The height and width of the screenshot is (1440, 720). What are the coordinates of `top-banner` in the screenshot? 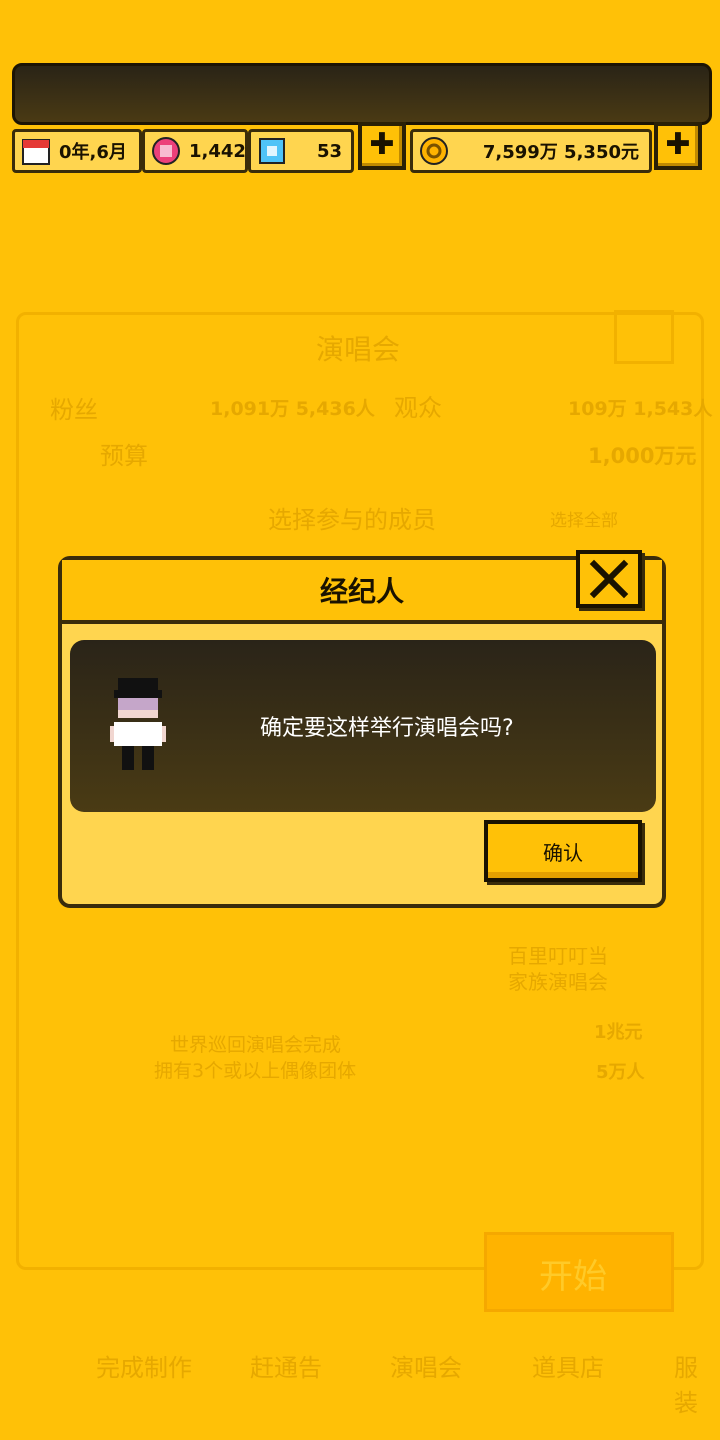 It's located at (362, 94).